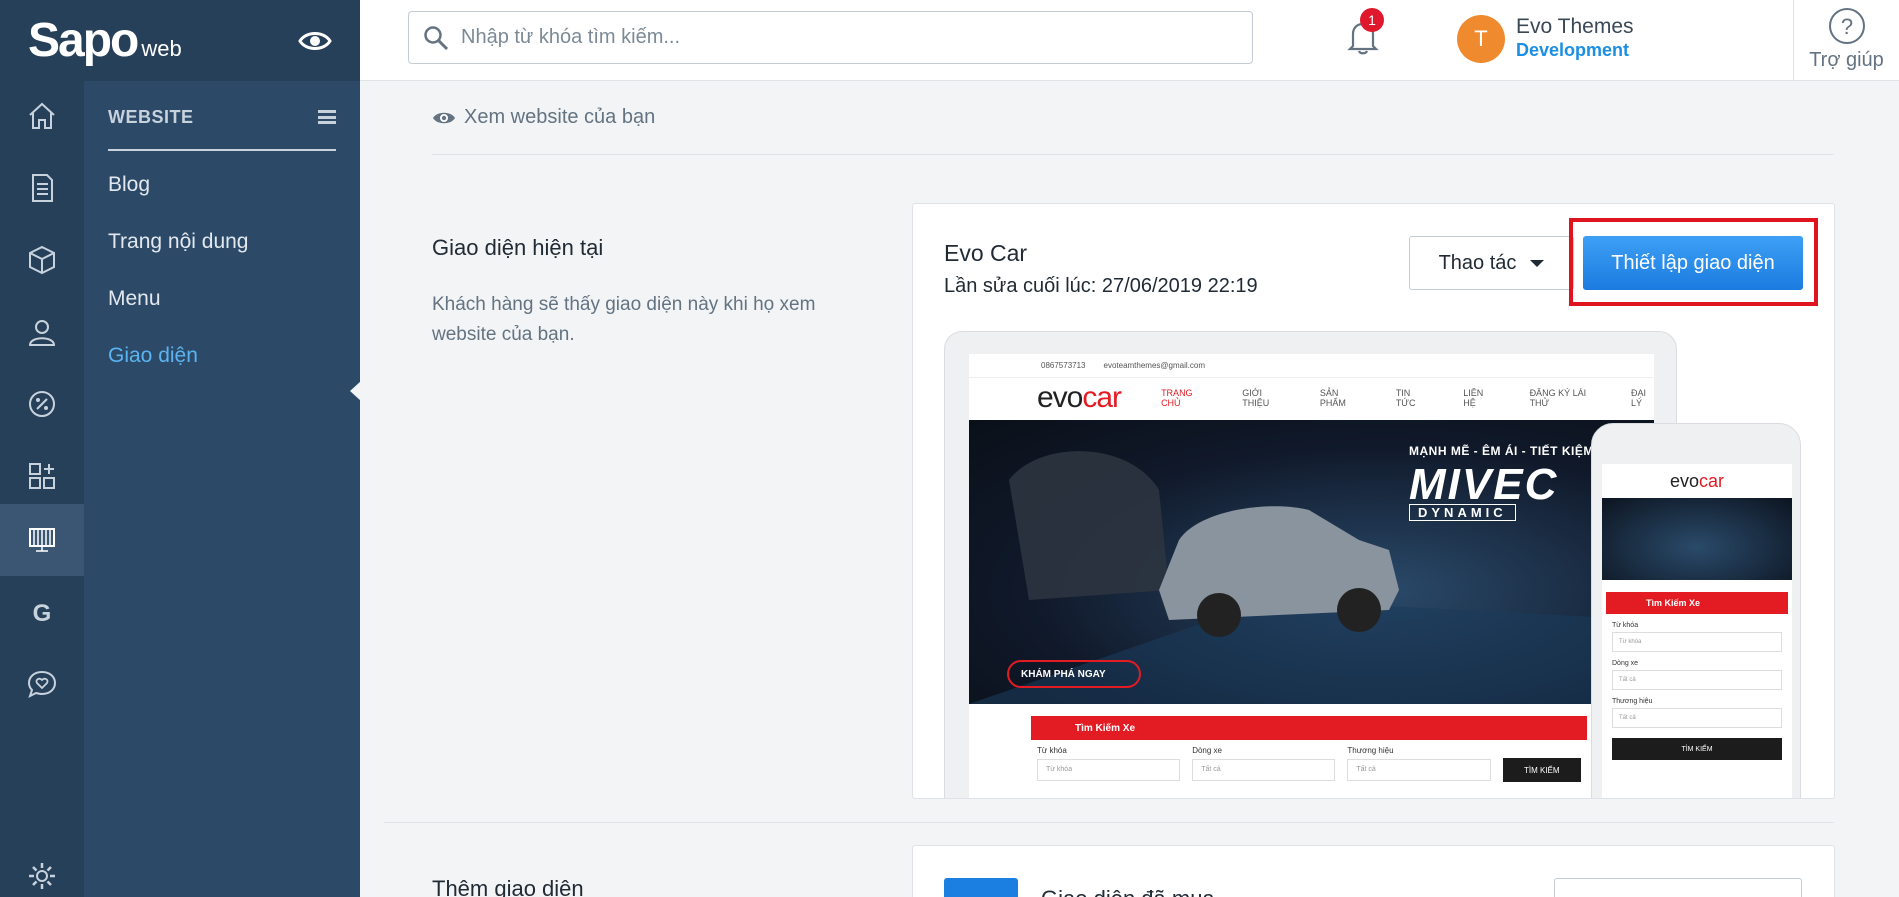 Image resolution: width=1899 pixels, height=897 pixels. I want to click on preview-logo-a: evo, so click(1060, 397).